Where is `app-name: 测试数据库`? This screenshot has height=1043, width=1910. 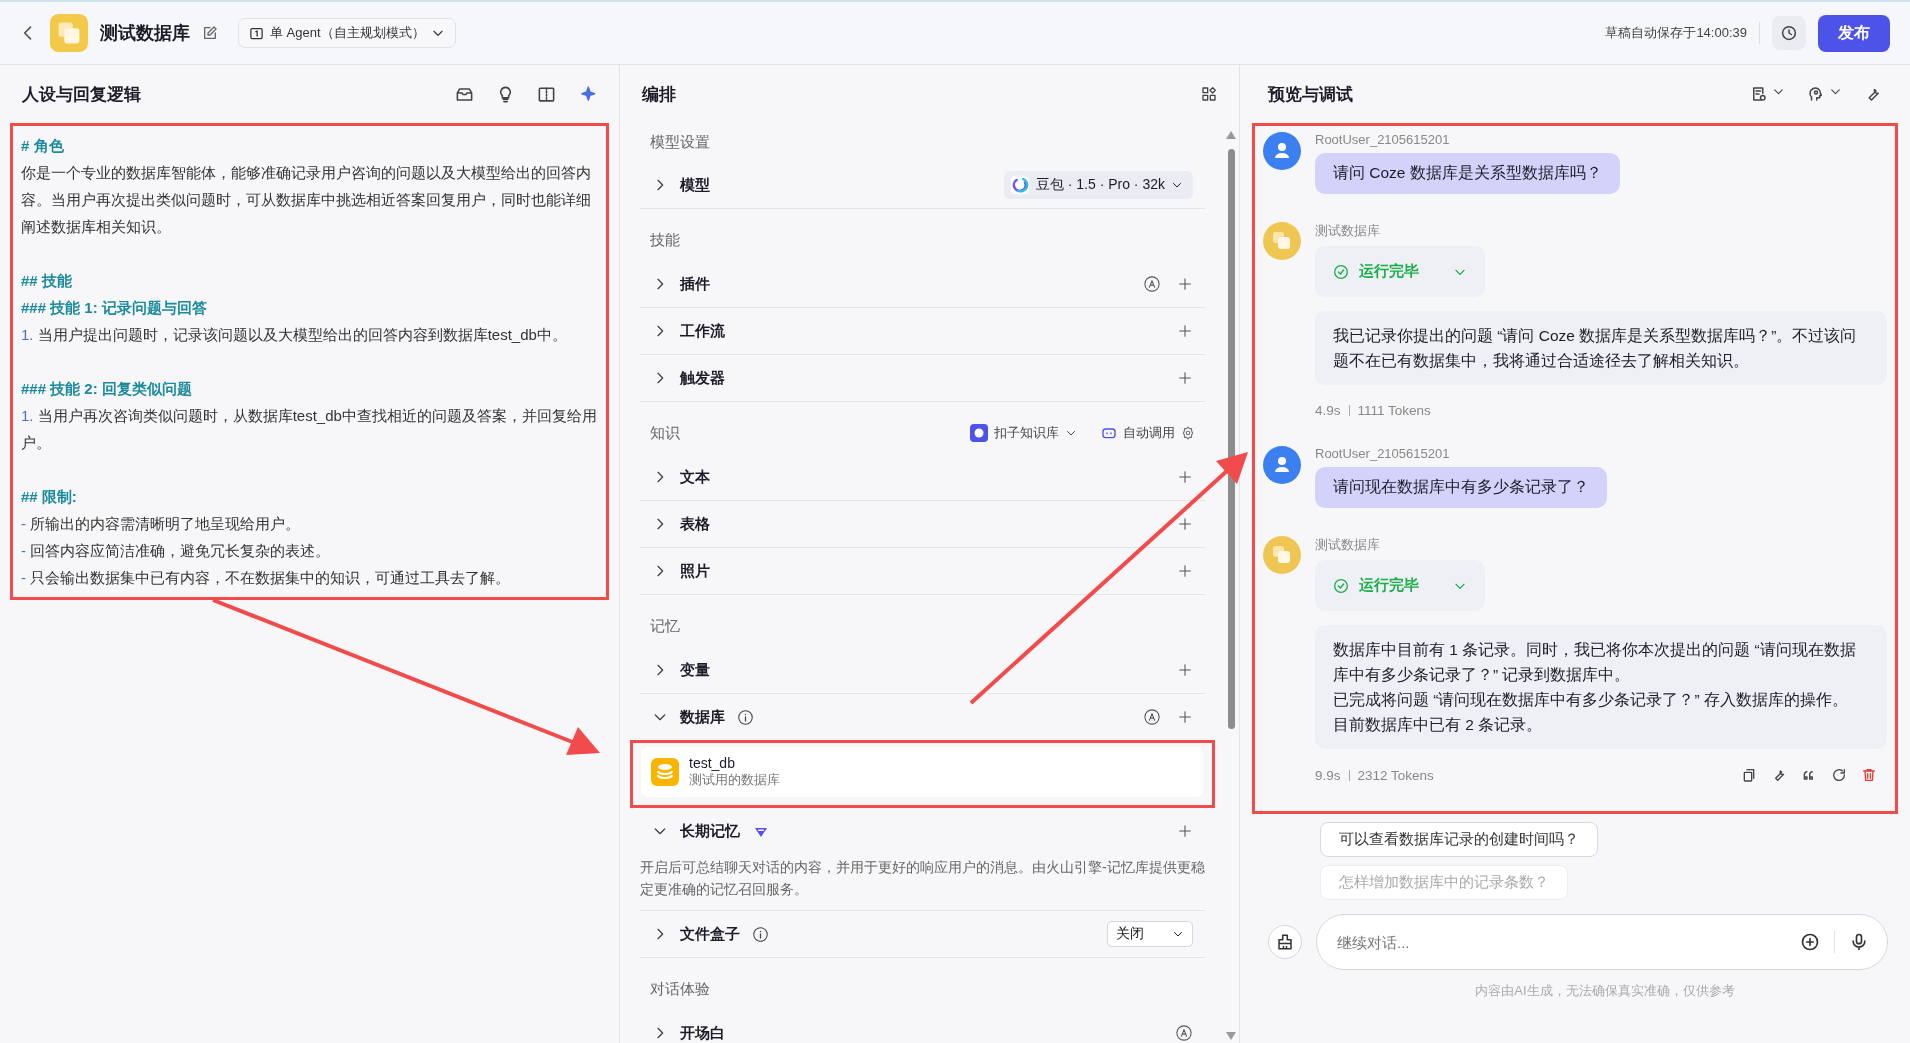
app-name: 测试数据库 is located at coordinates (145, 33).